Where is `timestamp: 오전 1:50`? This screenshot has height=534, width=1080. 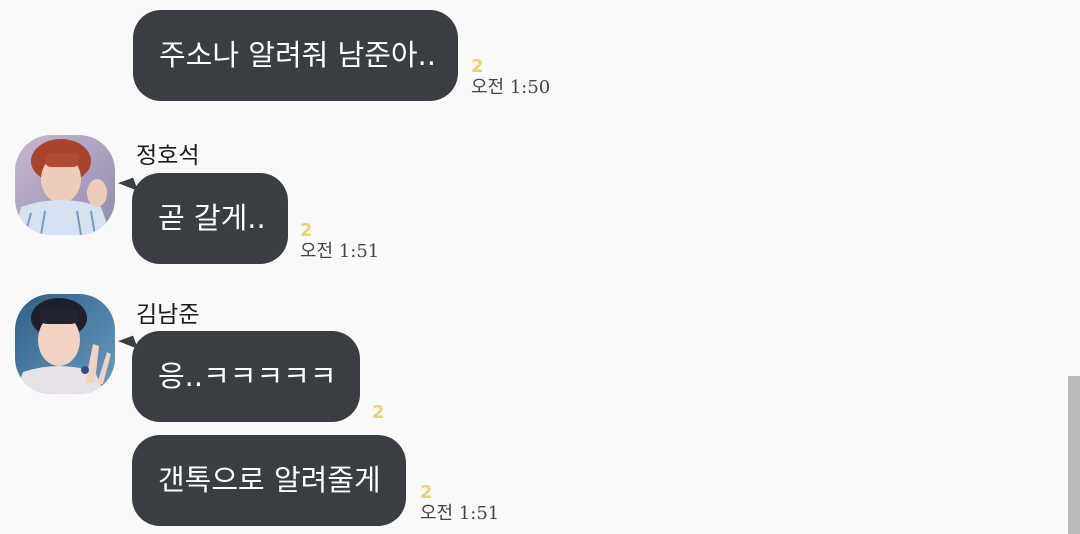
timestamp: 오전 1:50 is located at coordinates (511, 87).